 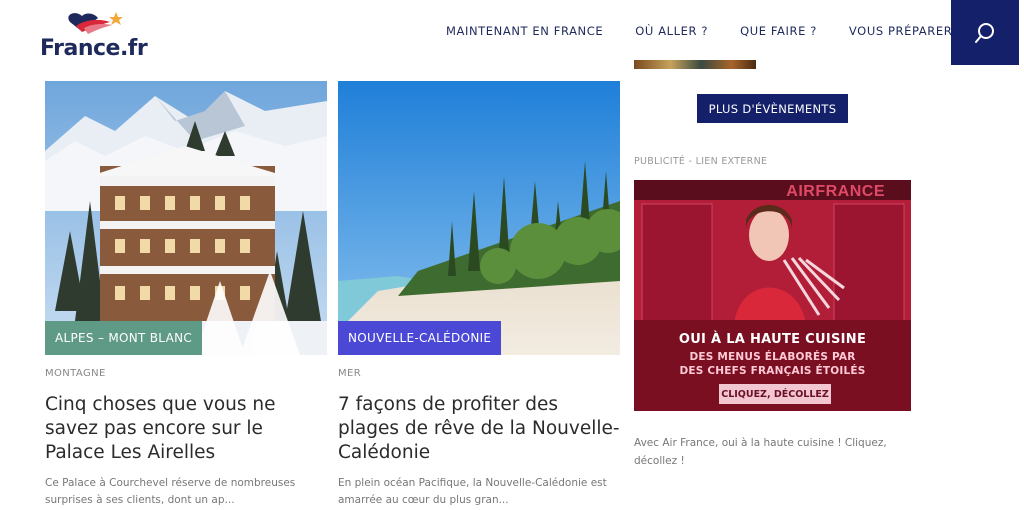 I want to click on ad-brand: AIRFRANCE, so click(x=835, y=191).